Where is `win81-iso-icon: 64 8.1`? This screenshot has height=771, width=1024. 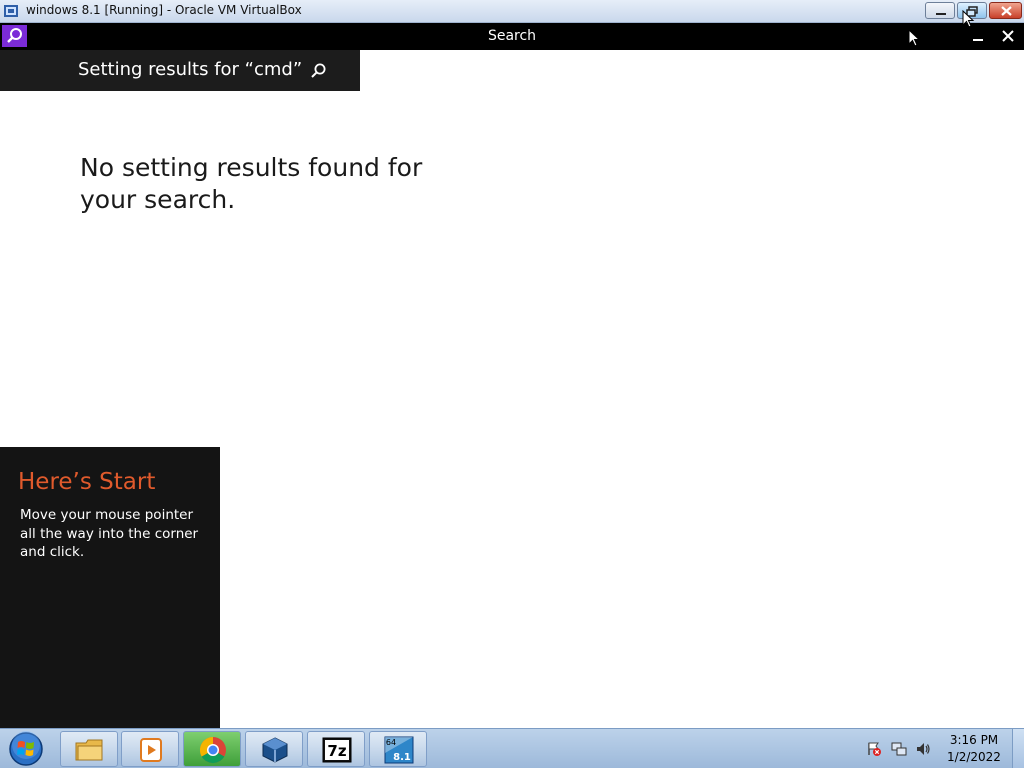
win81-iso-icon: 64 8.1 is located at coordinates (399, 750).